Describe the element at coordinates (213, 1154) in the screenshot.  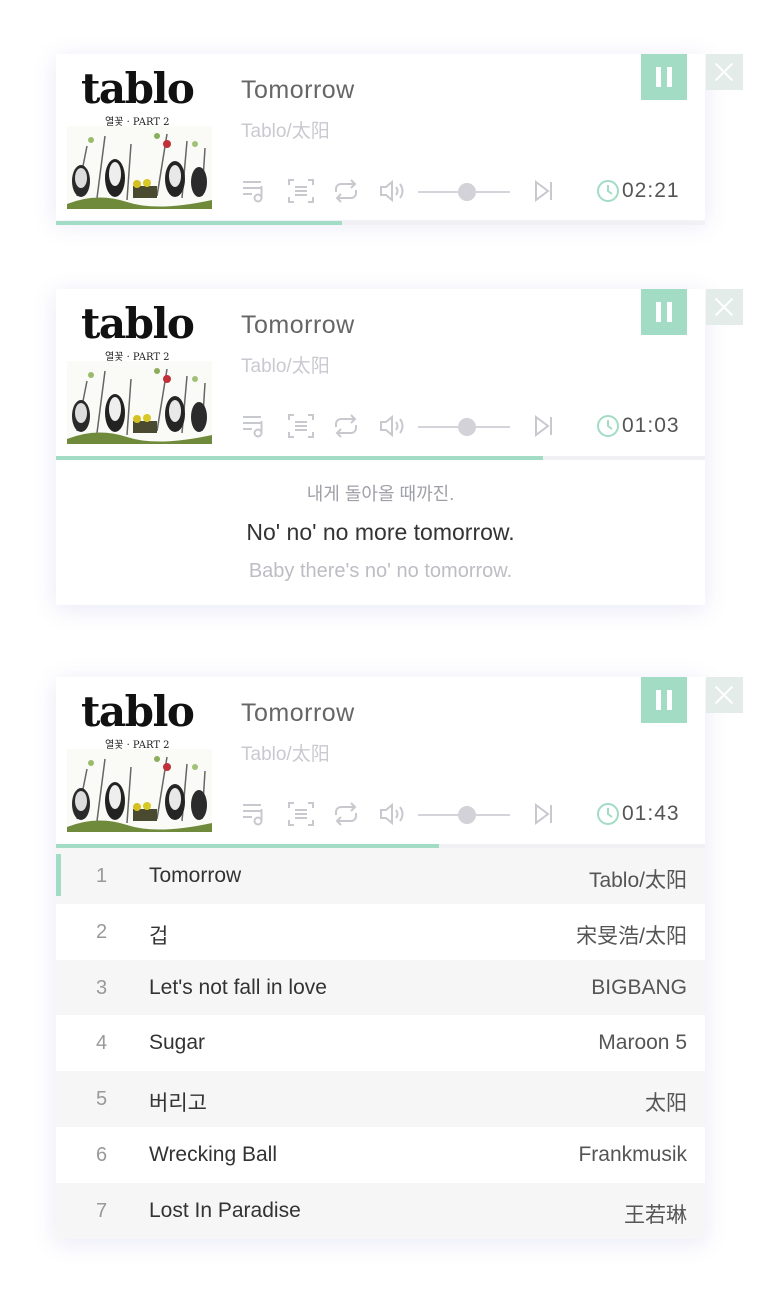
I see `track-title: Wrecking Ball` at that location.